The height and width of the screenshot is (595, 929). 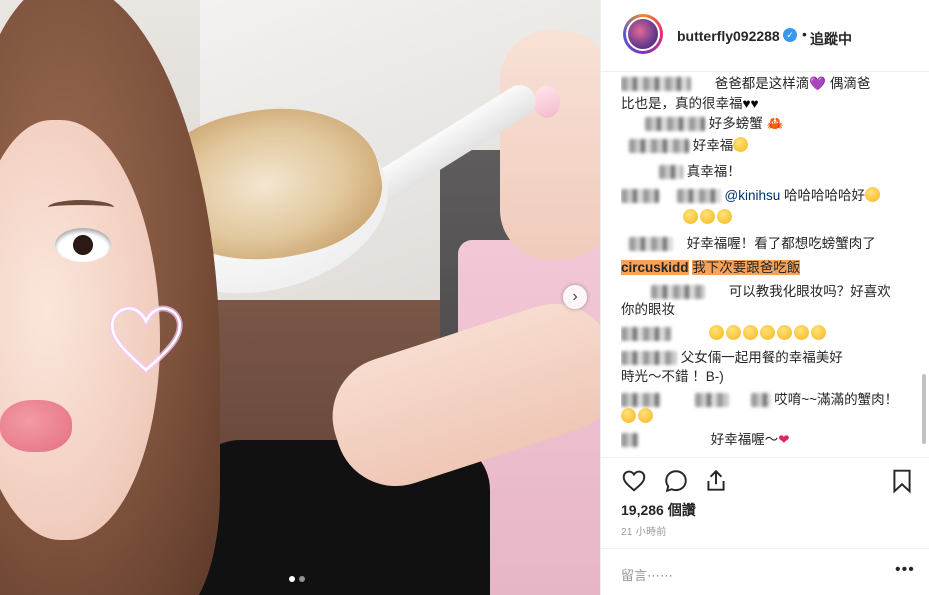 I want to click on comment-row: @kinihsu 哈哈哈哈哈好, so click(x=751, y=195).